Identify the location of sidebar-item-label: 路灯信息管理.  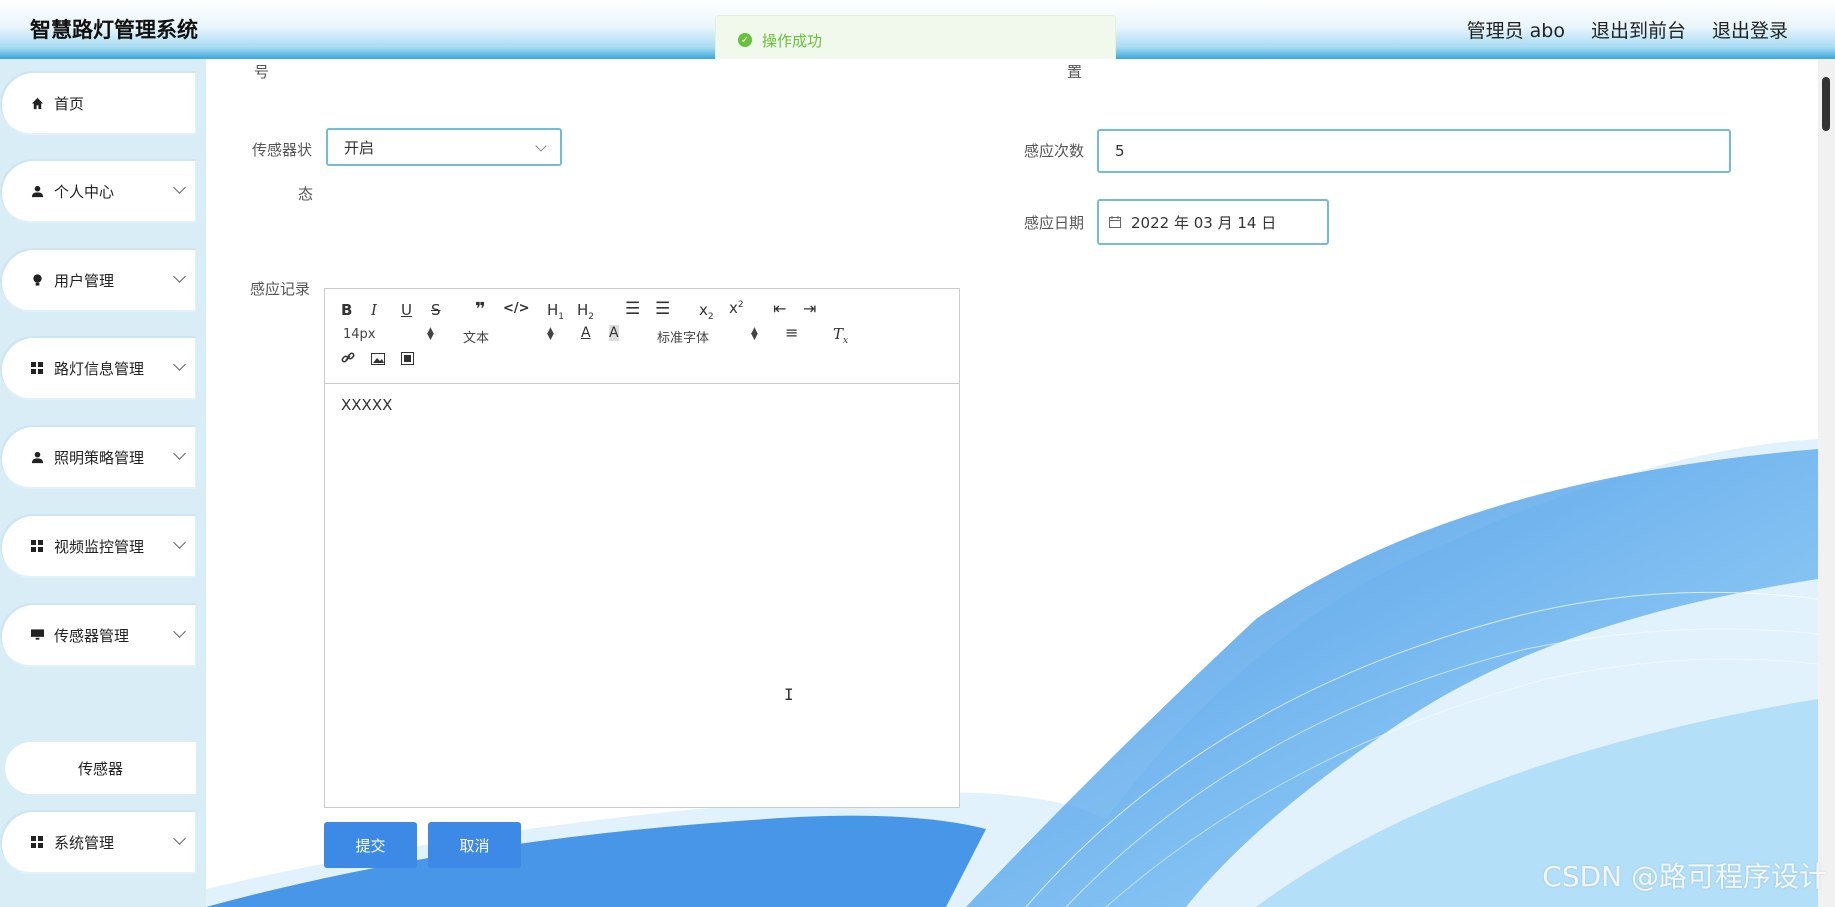
(99, 368).